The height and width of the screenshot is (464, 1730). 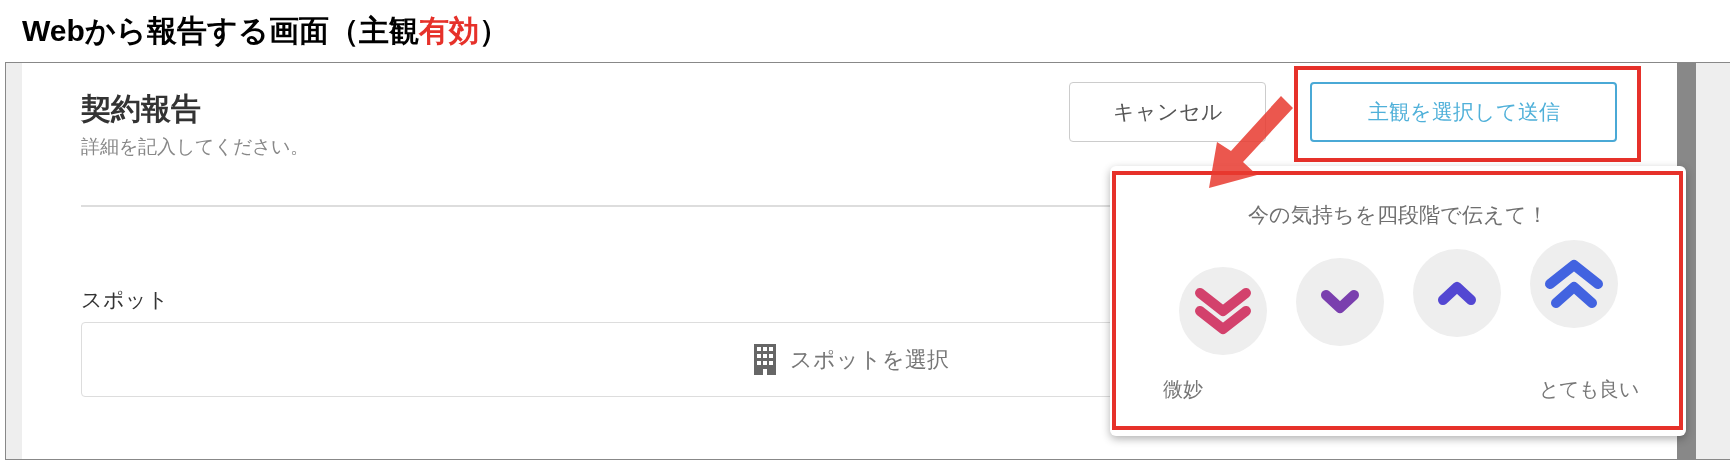 What do you see at coordinates (265, 31) in the screenshot?
I see `page-title: Webから報告する画面（主観有効）` at bounding box center [265, 31].